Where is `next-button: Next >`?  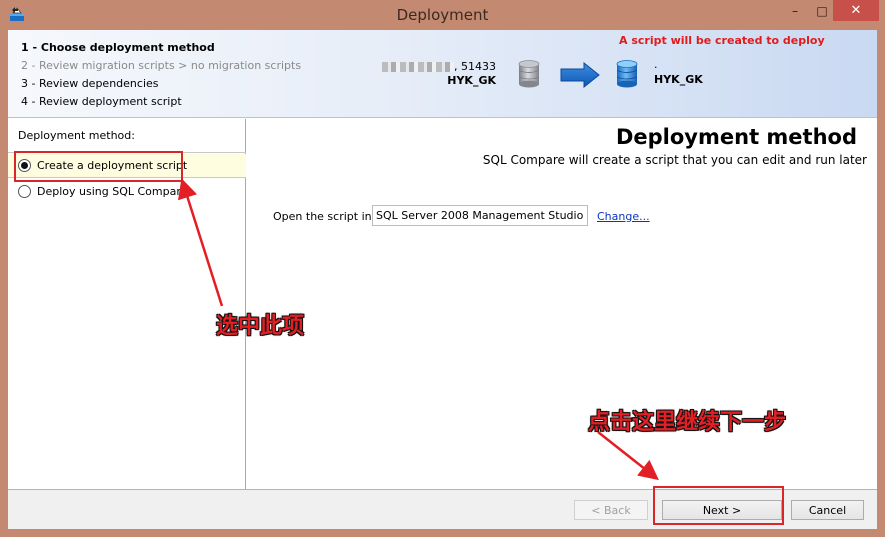
next-button: Next > is located at coordinates (722, 510).